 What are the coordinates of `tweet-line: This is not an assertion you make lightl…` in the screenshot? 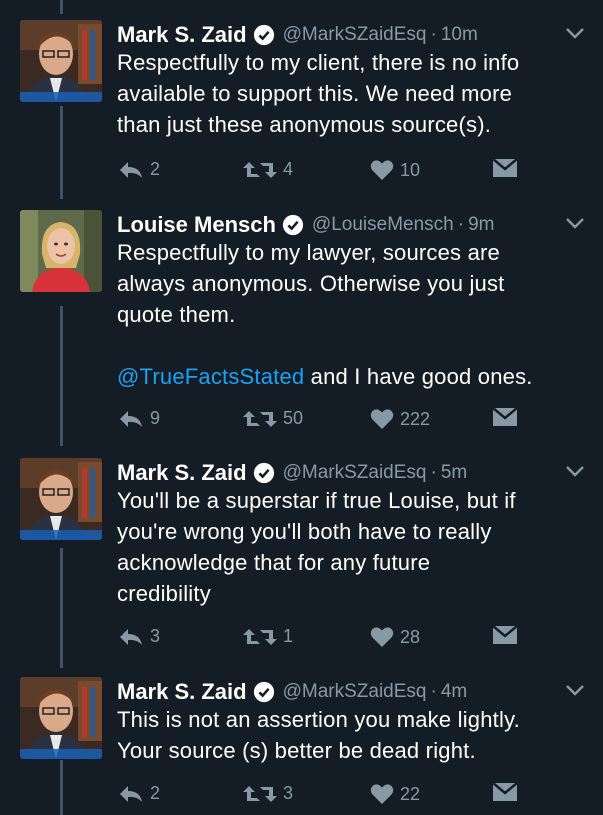 It's located at (318, 719).